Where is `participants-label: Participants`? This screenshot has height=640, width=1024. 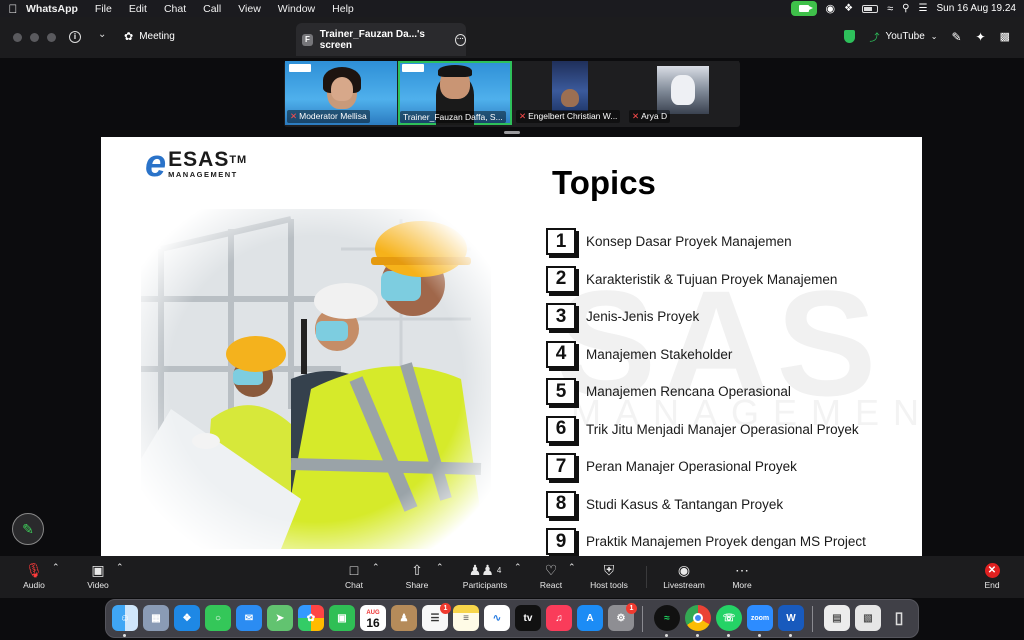
participants-label: Participants is located at coordinates (485, 585).